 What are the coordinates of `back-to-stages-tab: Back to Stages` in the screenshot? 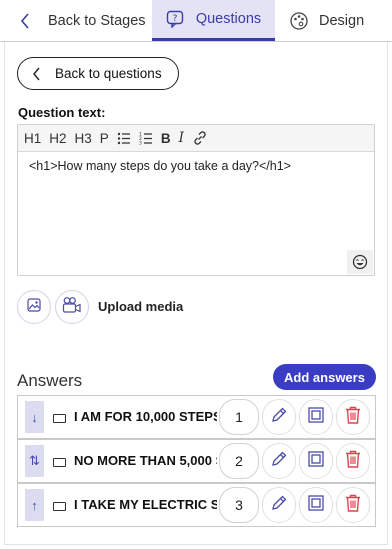 It's located at (76, 20).